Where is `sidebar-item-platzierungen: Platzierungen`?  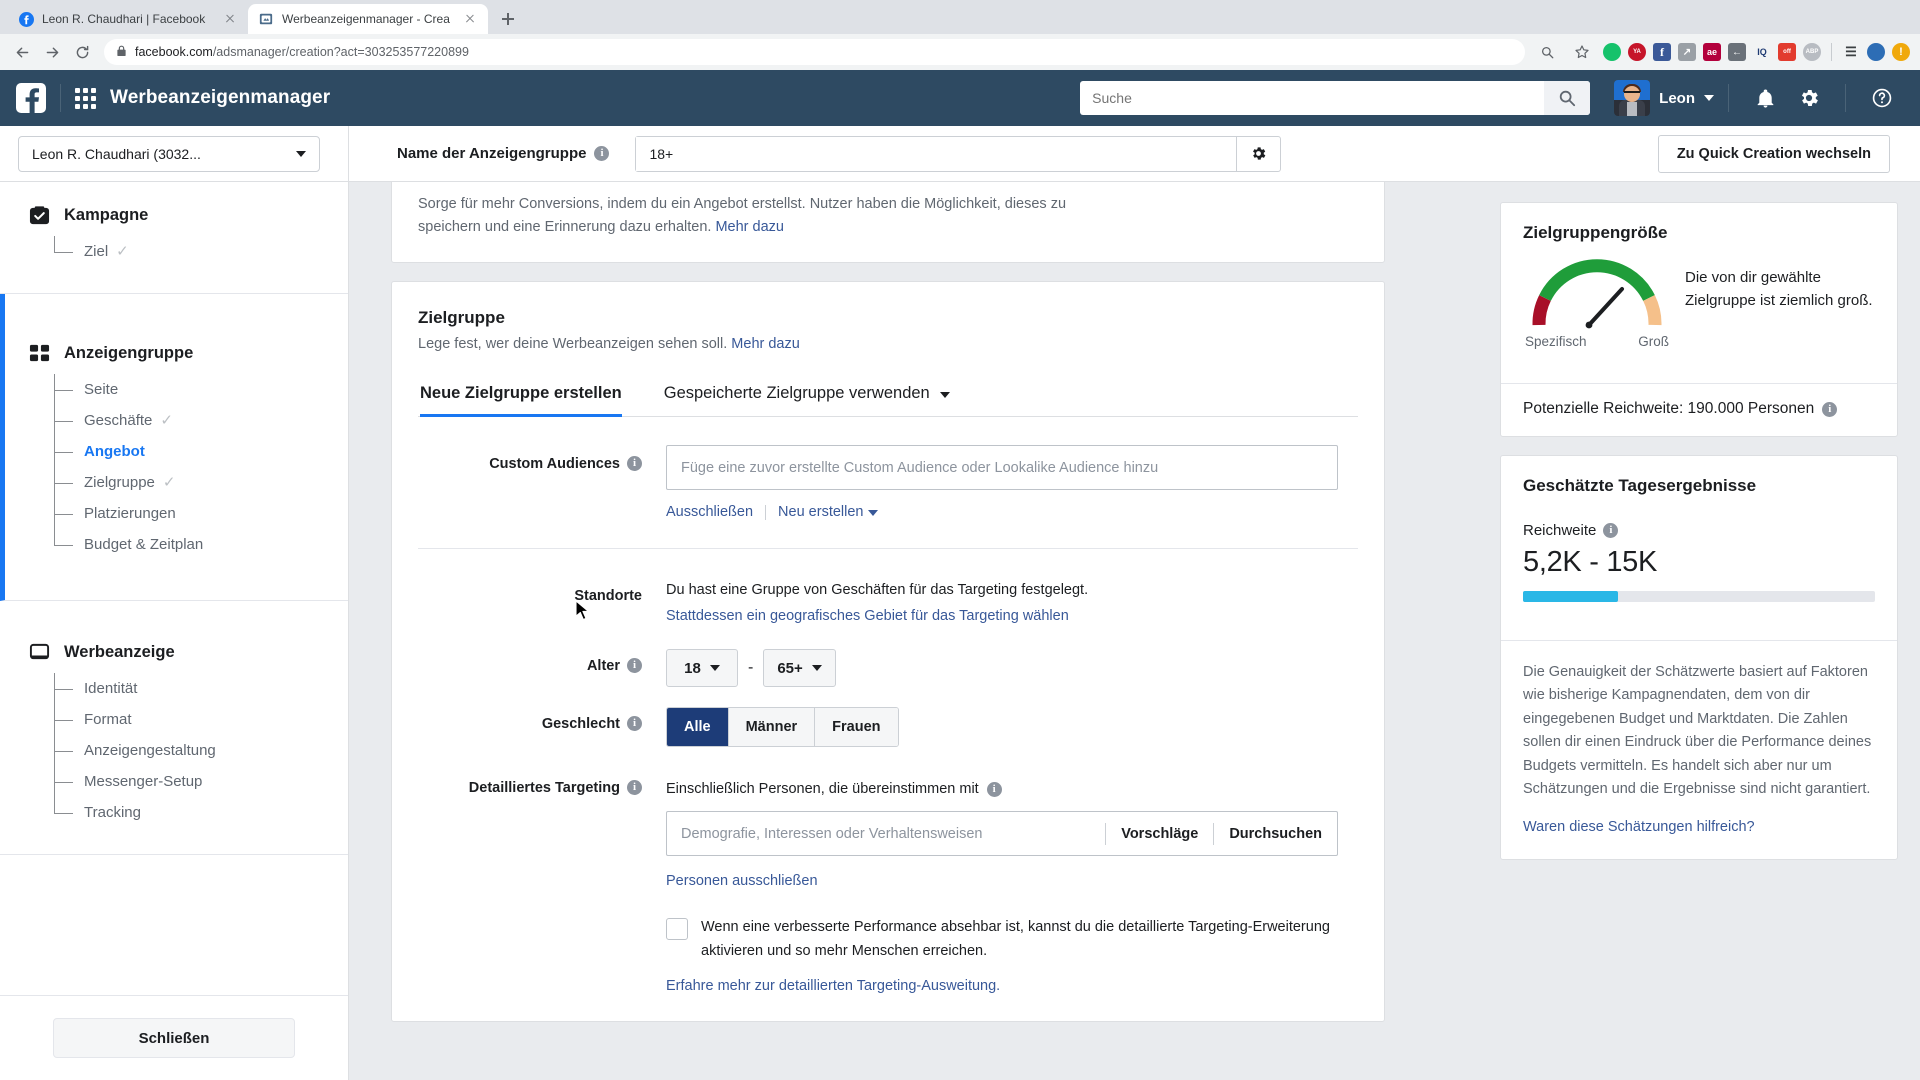 sidebar-item-platzierungen: Platzierungen is located at coordinates (201, 513).